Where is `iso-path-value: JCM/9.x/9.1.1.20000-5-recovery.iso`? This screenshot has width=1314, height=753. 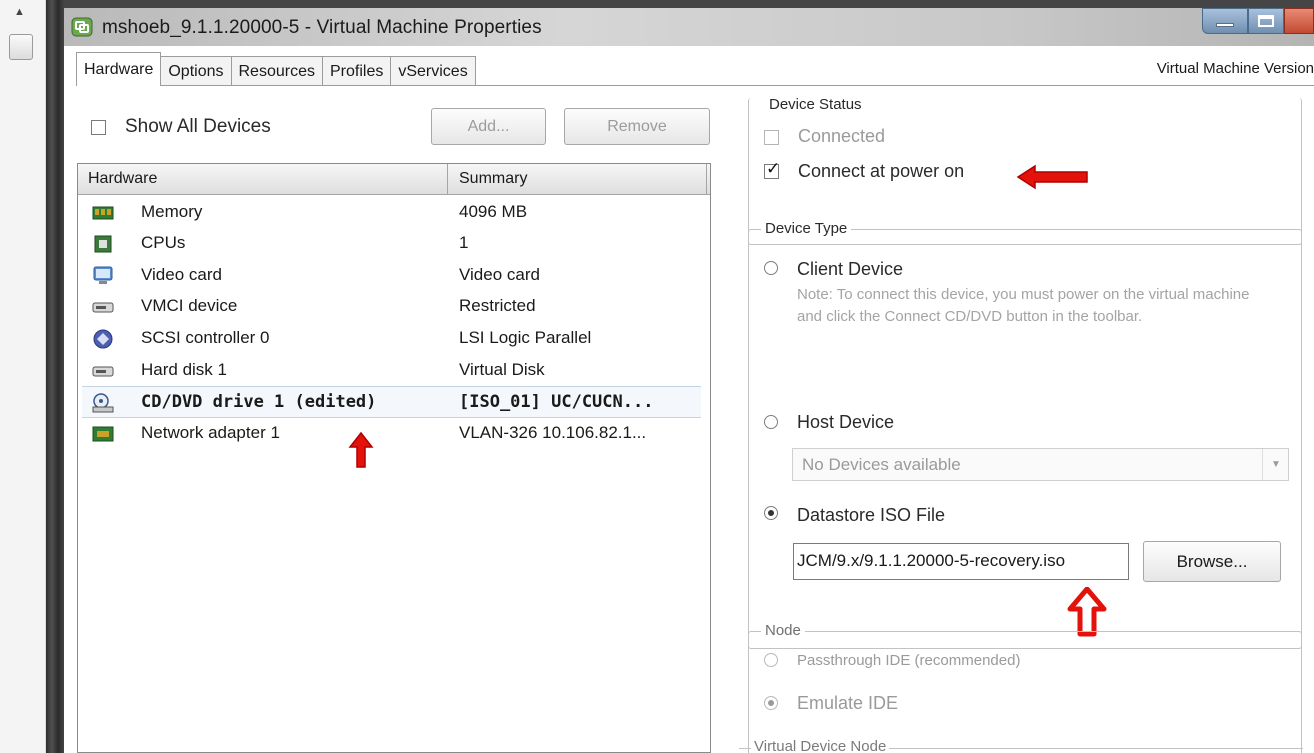 iso-path-value: JCM/9.x/9.1.1.20000-5-recovery.iso is located at coordinates (931, 560).